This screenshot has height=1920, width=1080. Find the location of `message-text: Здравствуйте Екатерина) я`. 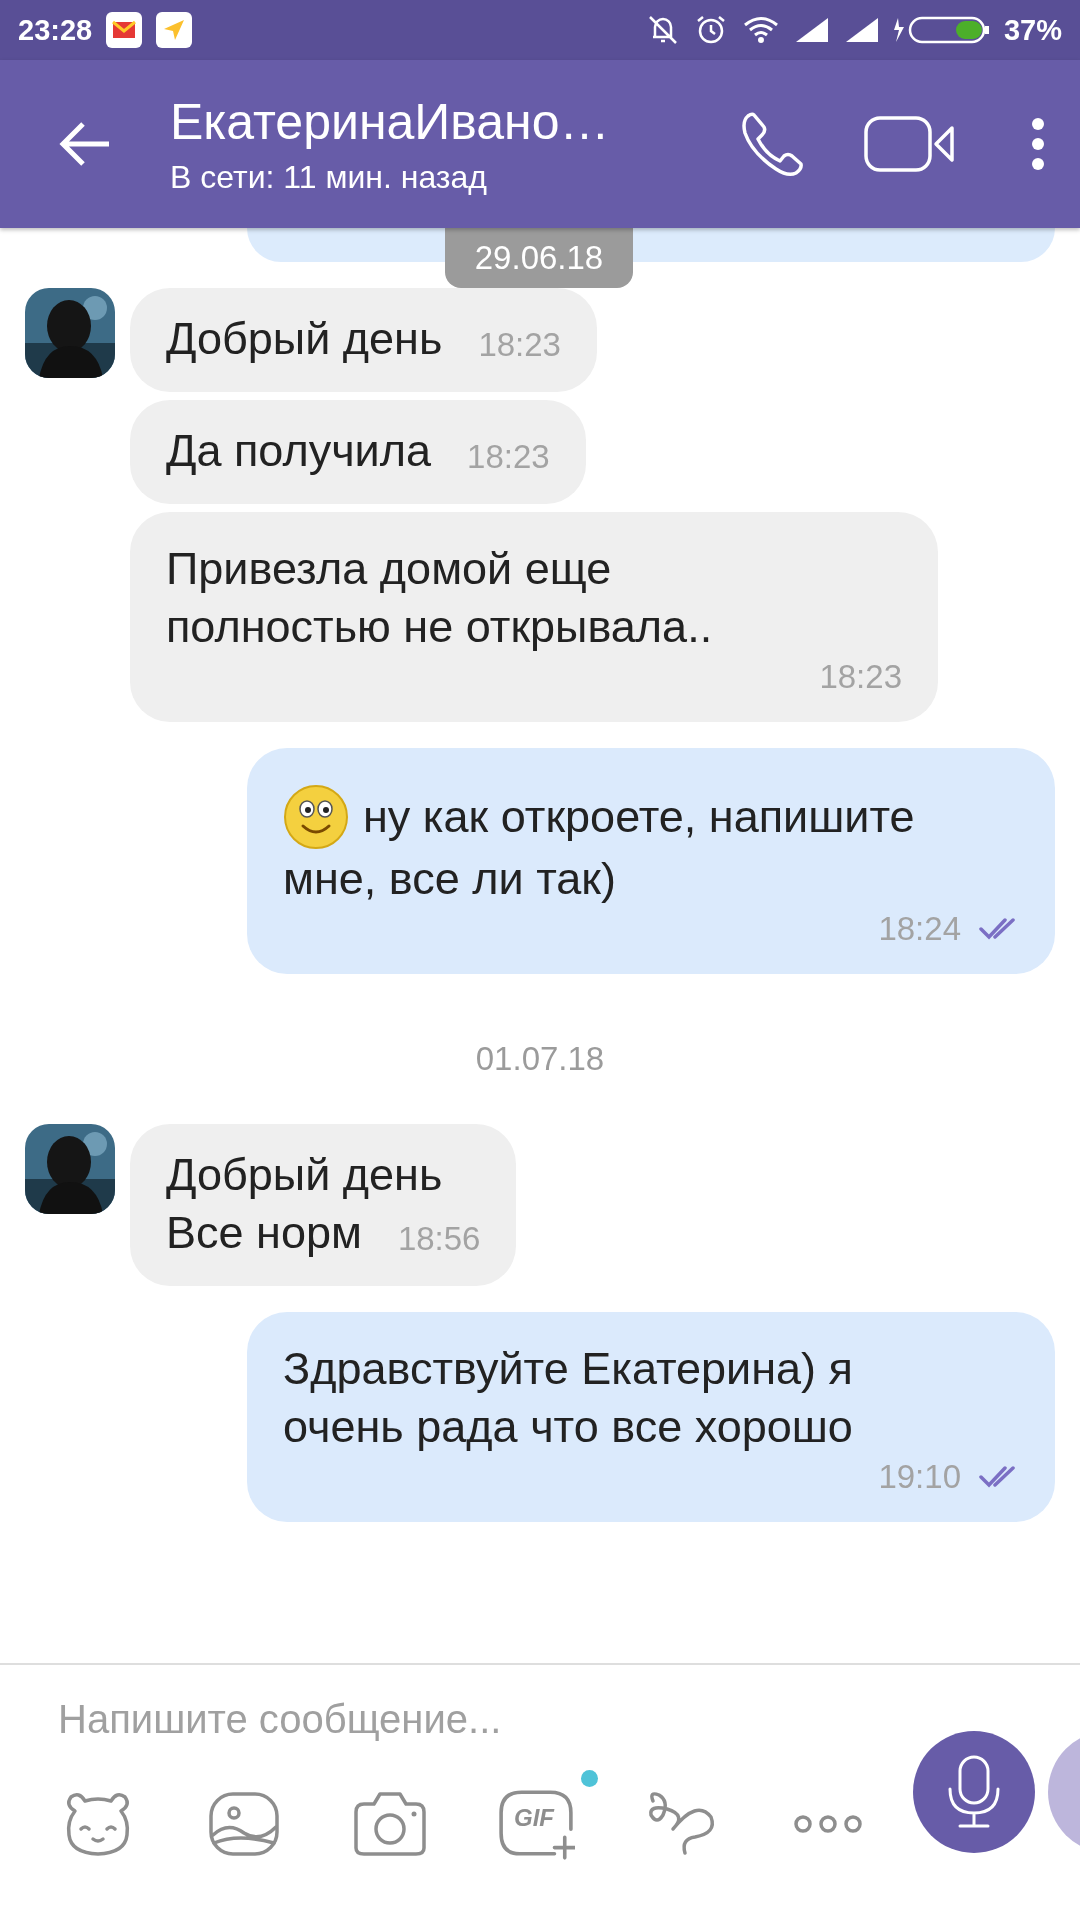

message-text: Здравствуйте Екатерина) я is located at coordinates (568, 1369).